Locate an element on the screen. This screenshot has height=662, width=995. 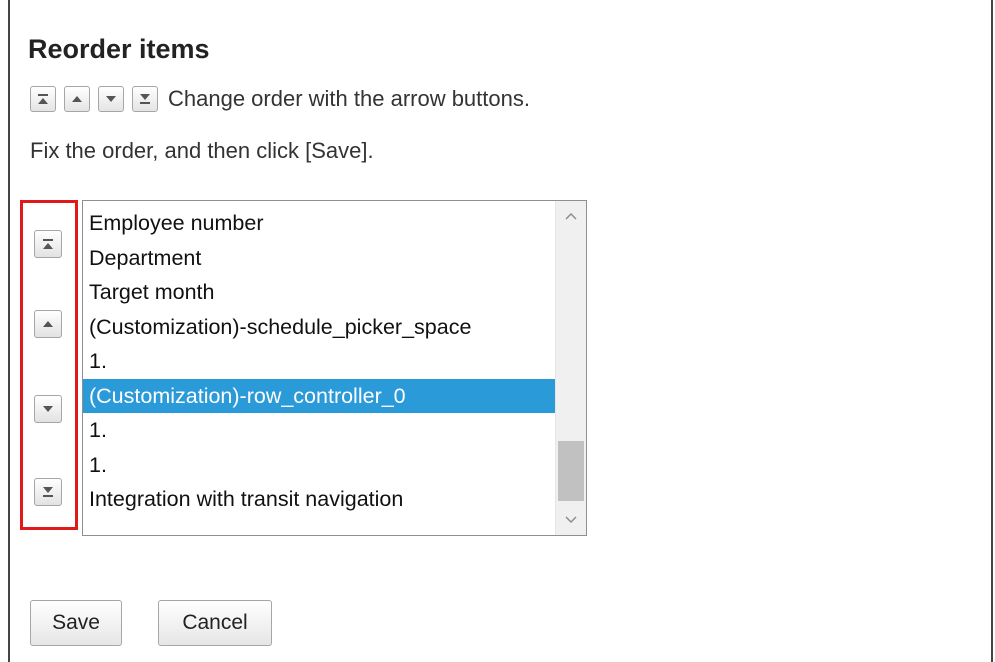
vertical-scrollbar is located at coordinates (570, 368).